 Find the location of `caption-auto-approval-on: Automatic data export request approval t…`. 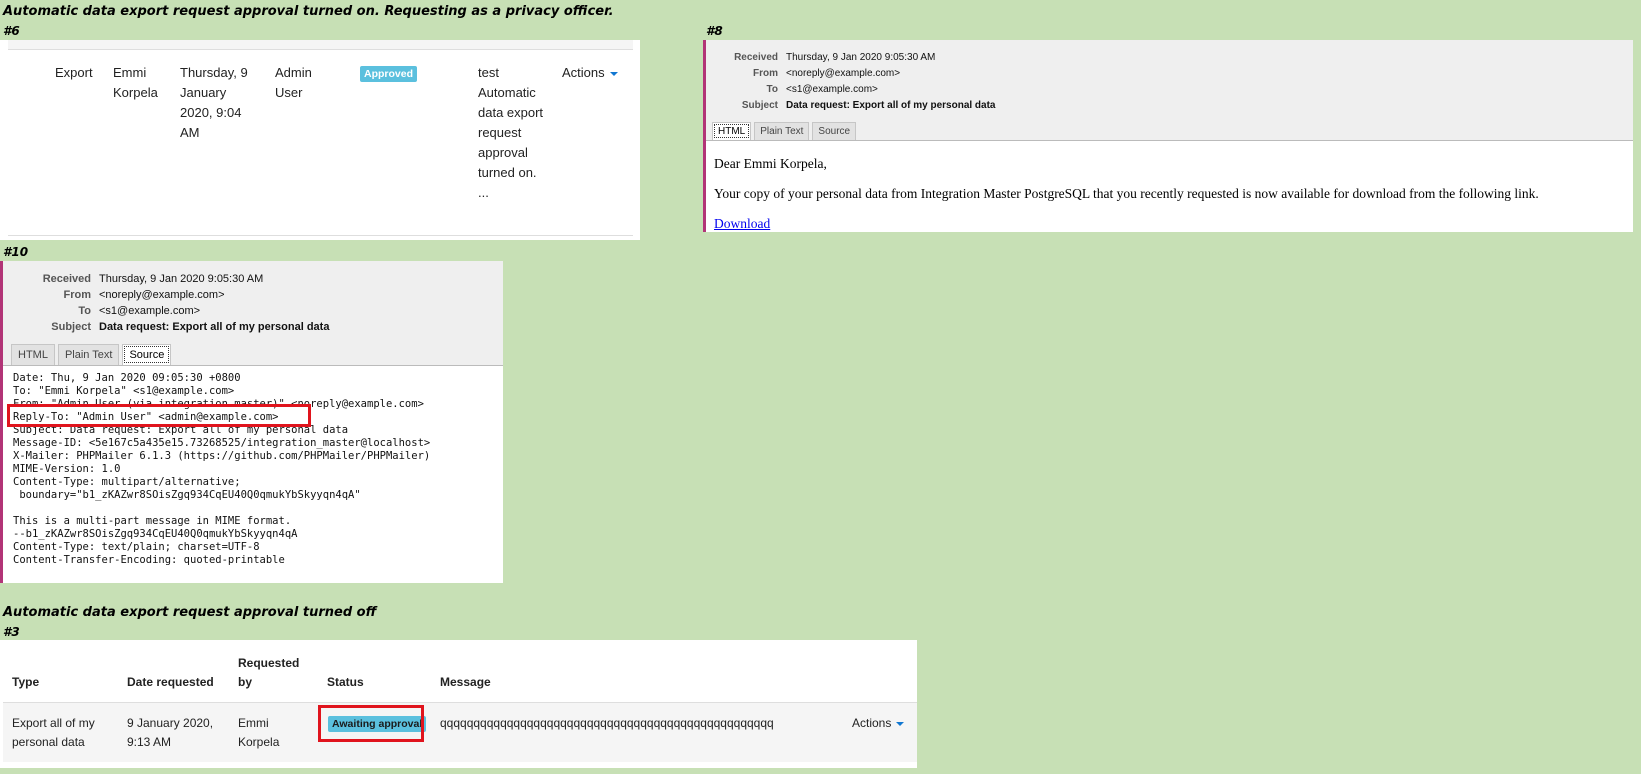

caption-auto-approval-on: Automatic data export request approval t… is located at coordinates (308, 11).